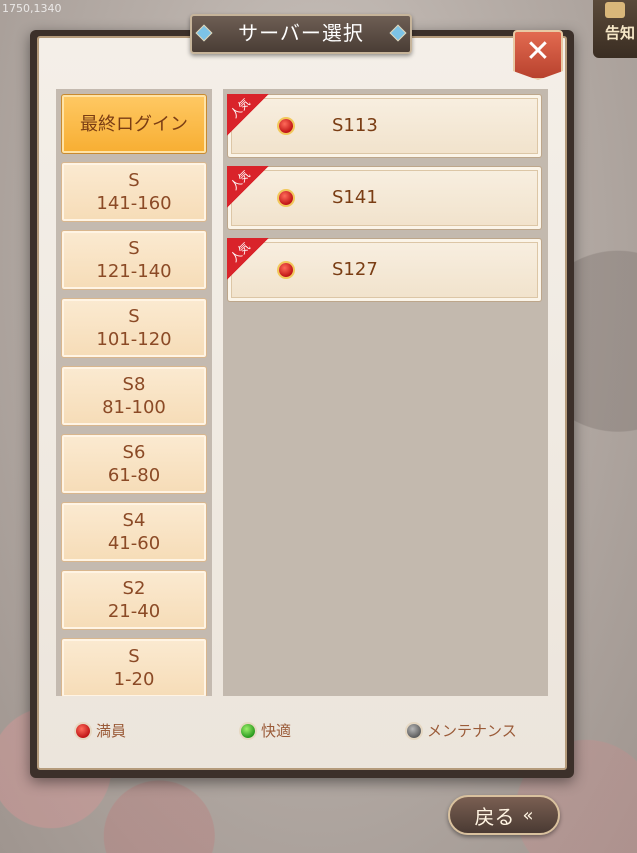 This screenshot has width=637, height=853. I want to click on server-item: 人気 S141, so click(384, 198).